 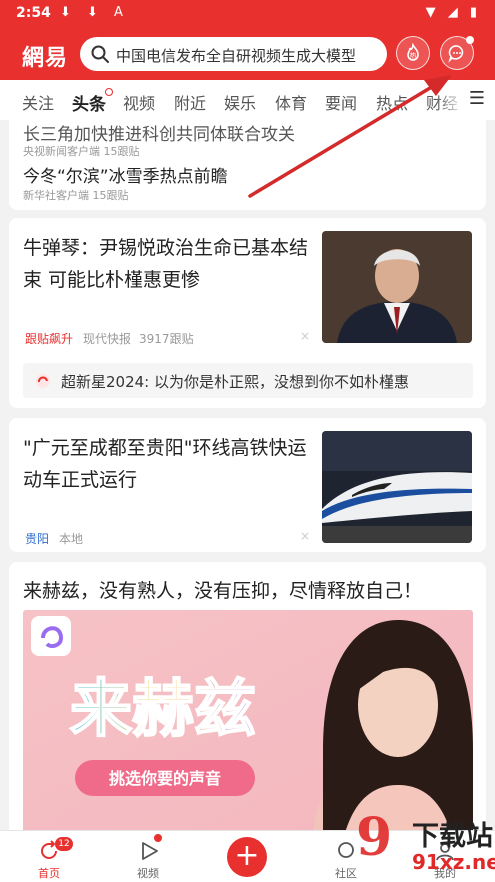 What do you see at coordinates (374, 837) in the screenshot?
I see `watermark-logo: 9` at bounding box center [374, 837].